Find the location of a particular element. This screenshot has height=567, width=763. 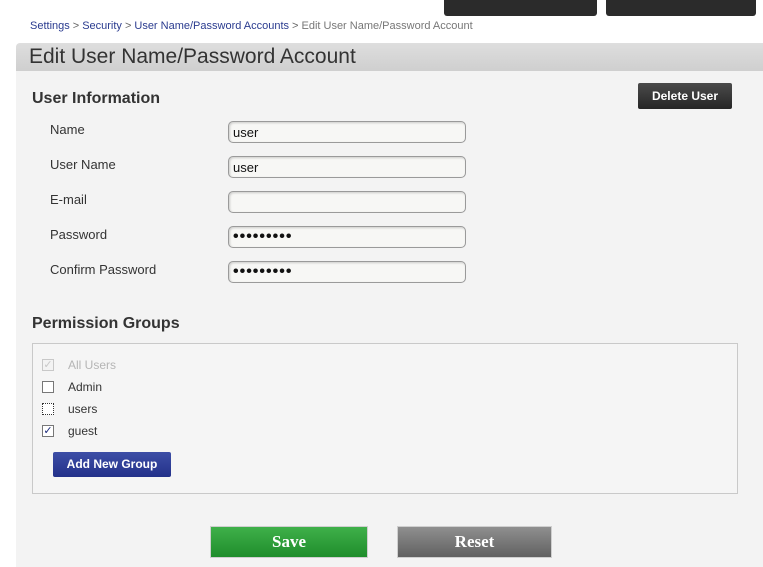

group-label-guest: guest is located at coordinates (83, 431).